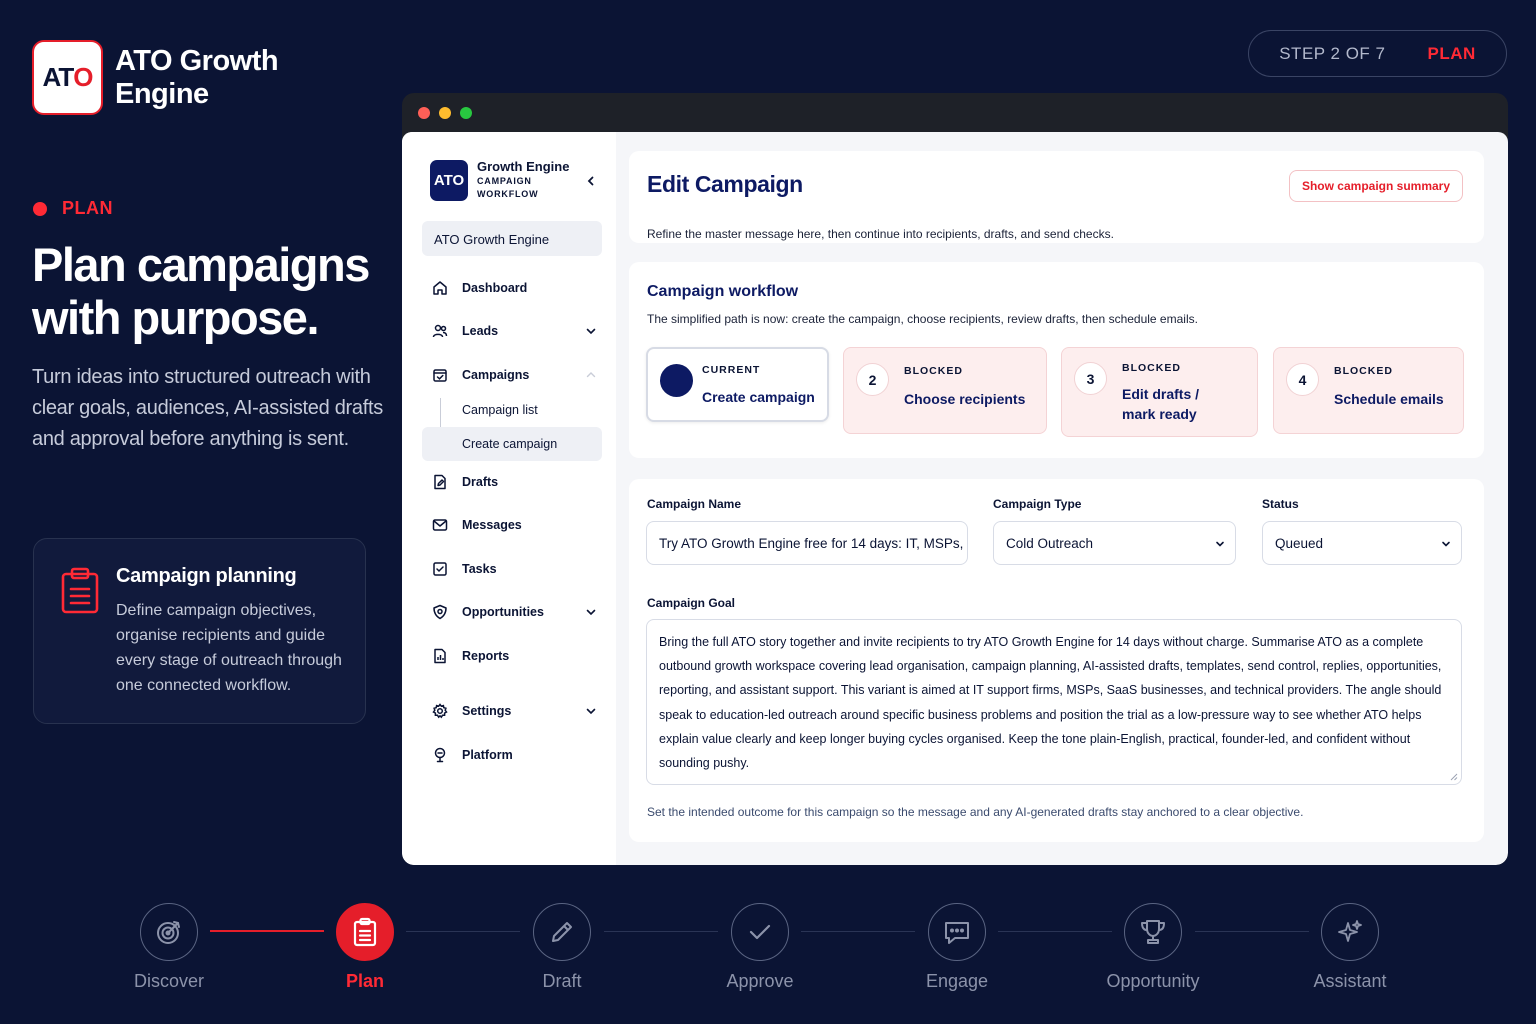  I want to click on stepper-step-plan: Plan, so click(365, 947).